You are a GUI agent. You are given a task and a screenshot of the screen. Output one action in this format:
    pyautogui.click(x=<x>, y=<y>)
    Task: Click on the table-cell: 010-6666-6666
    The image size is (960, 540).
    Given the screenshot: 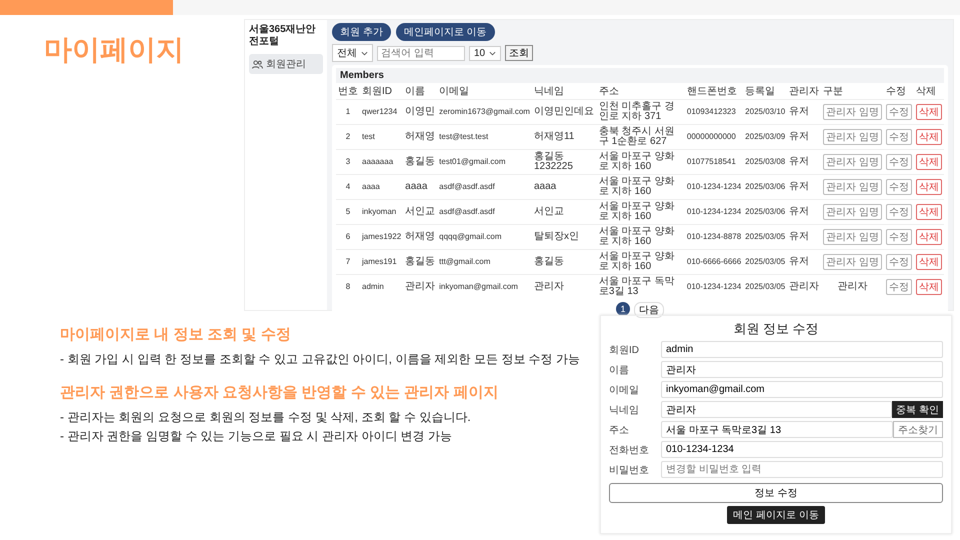 What is the action you would take?
    pyautogui.click(x=714, y=261)
    